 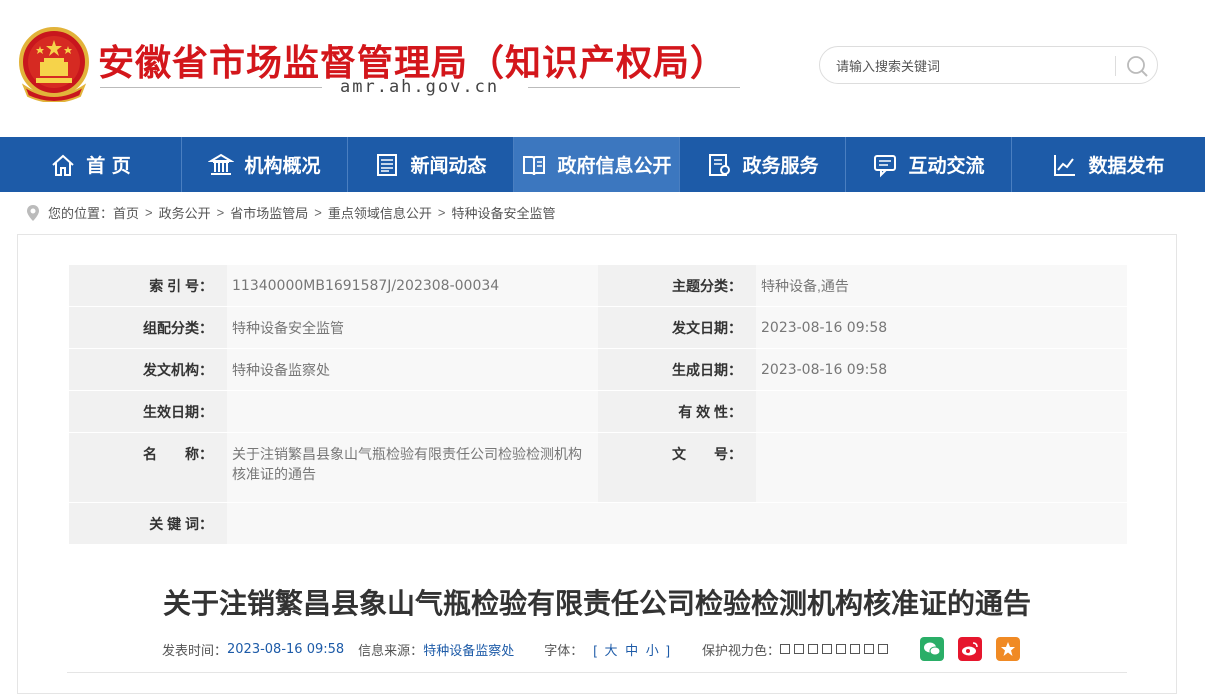 I want to click on share-buttons, so click(x=977, y=649).